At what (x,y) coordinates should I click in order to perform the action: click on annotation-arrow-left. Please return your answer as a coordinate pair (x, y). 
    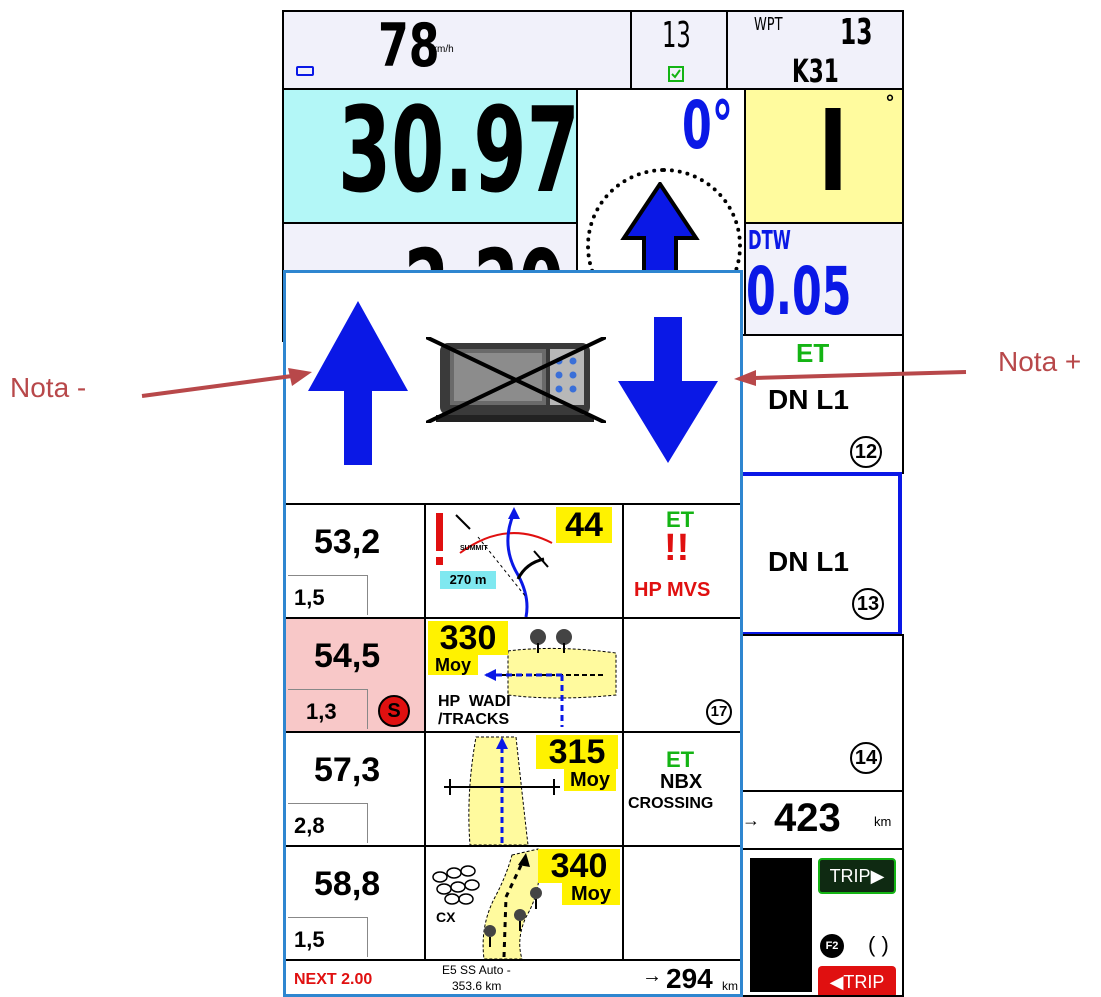
    Looking at the image, I should click on (226, 383).